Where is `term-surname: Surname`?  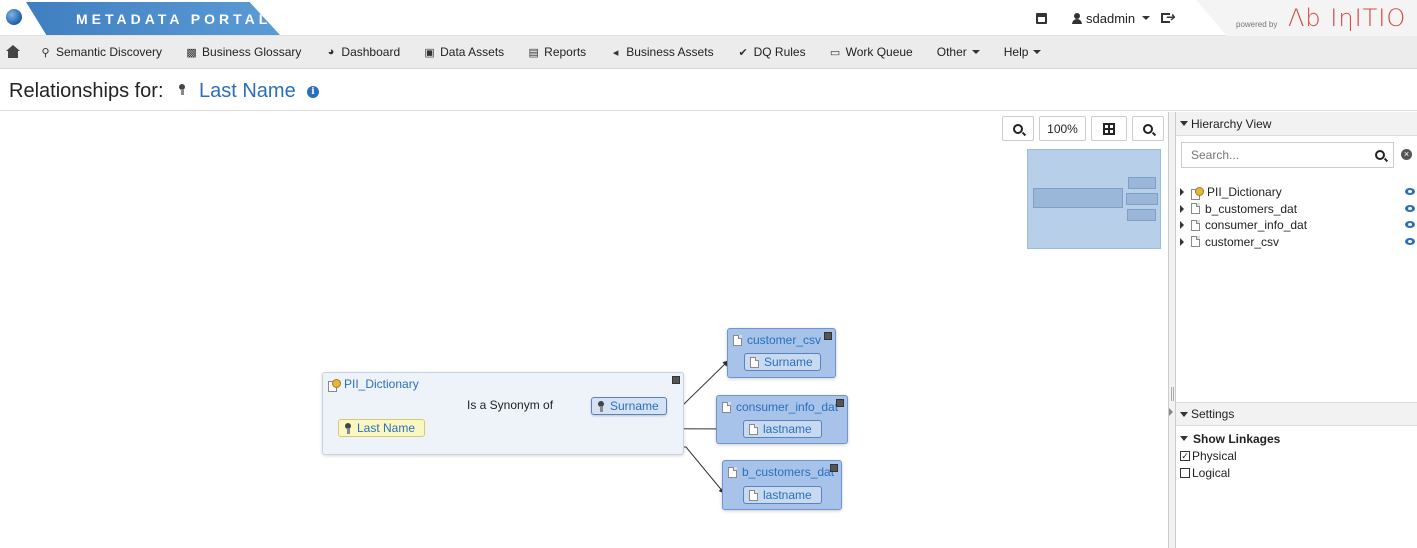 term-surname: Surname is located at coordinates (629, 406).